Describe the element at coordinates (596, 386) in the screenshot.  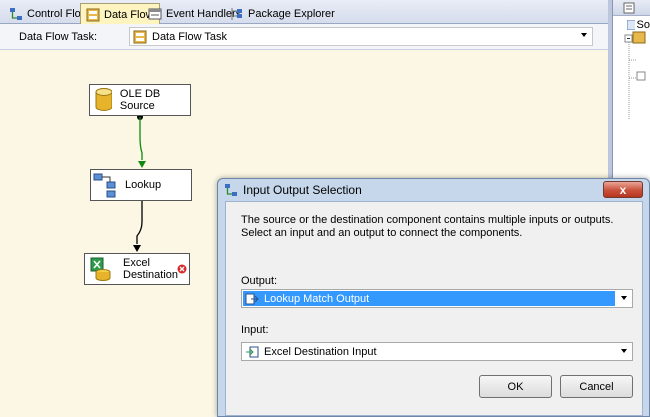
I see `cancel-button: Cancel` at that location.